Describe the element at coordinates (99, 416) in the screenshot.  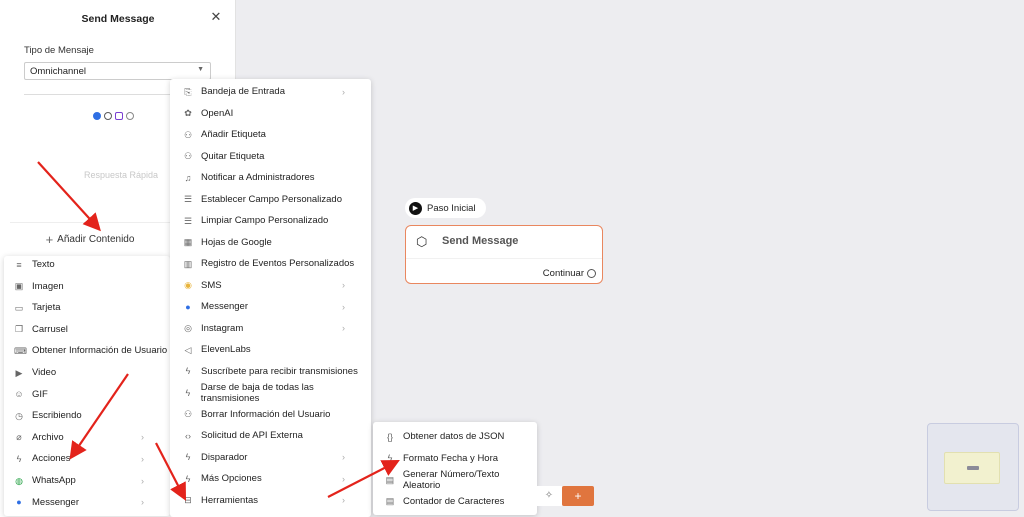
I see `arrow-to-acciones` at that location.